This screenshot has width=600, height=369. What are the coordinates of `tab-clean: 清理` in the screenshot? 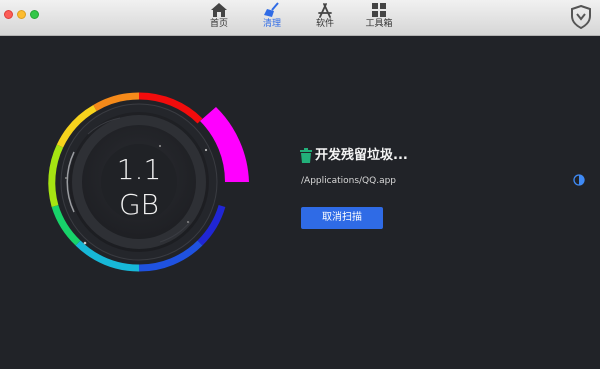 It's located at (272, 18).